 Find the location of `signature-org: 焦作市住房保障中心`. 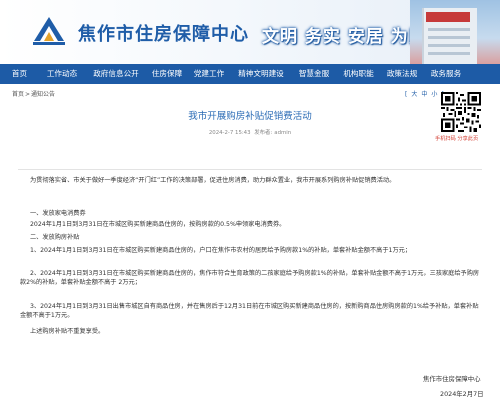

signature-org: 焦作市住房保障中心 is located at coordinates (452, 379).